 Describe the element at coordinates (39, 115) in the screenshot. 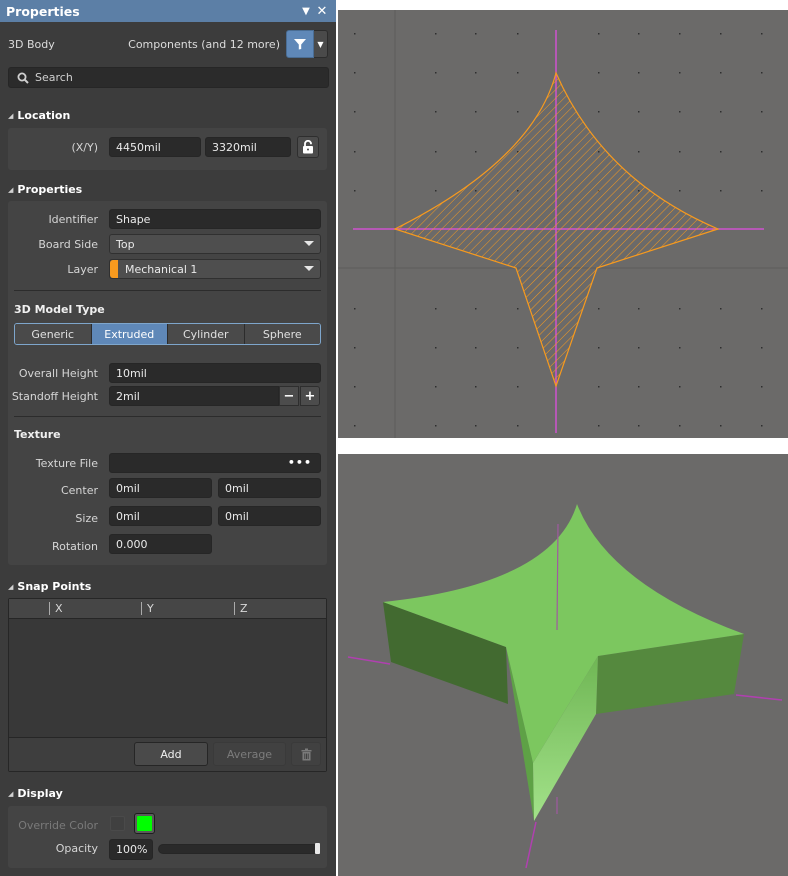

I see `location-section-header: ◢ Location` at that location.